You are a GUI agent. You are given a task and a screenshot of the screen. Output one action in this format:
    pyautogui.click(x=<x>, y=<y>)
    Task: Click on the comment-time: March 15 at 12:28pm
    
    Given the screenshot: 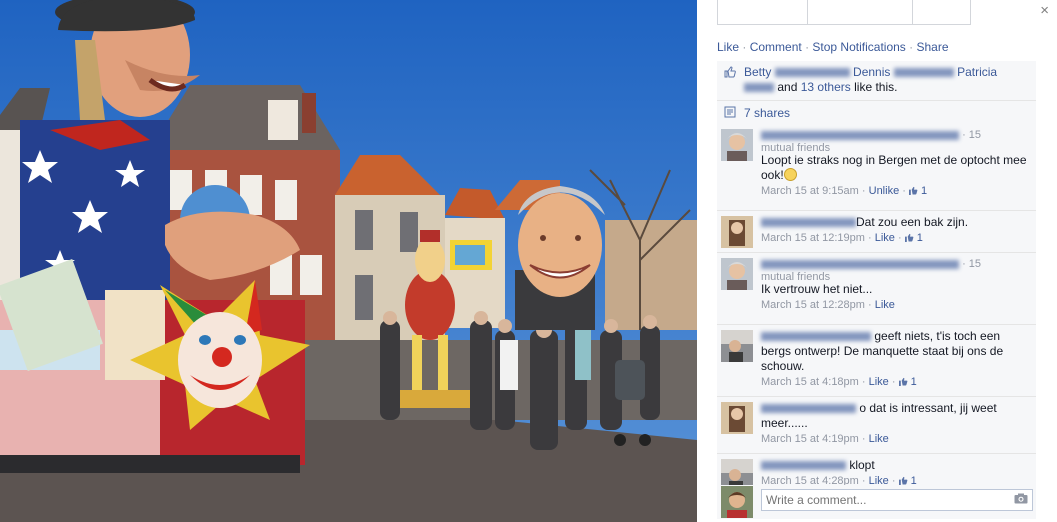 What is the action you would take?
    pyautogui.click(x=813, y=305)
    